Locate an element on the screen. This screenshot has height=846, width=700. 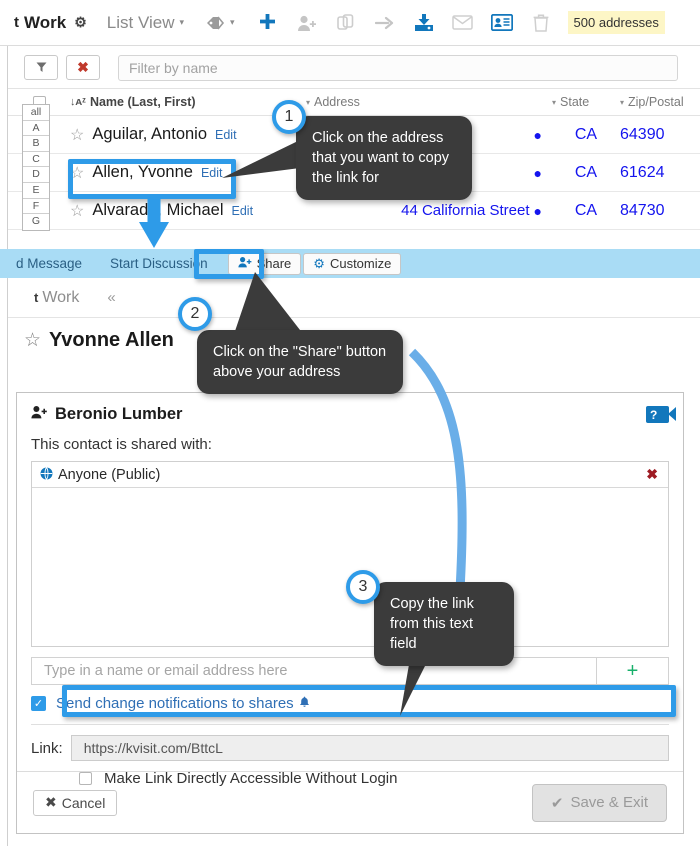
list-view-dropdown: List View ▾ is located at coordinates (145, 23).